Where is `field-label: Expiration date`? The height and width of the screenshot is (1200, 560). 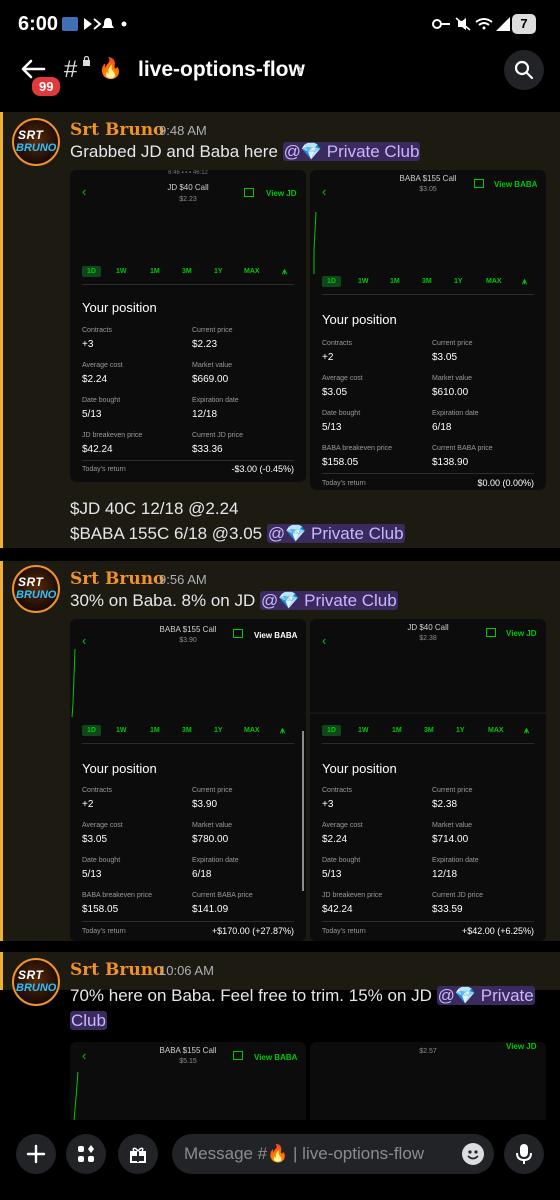 field-label: Expiration date is located at coordinates (215, 860).